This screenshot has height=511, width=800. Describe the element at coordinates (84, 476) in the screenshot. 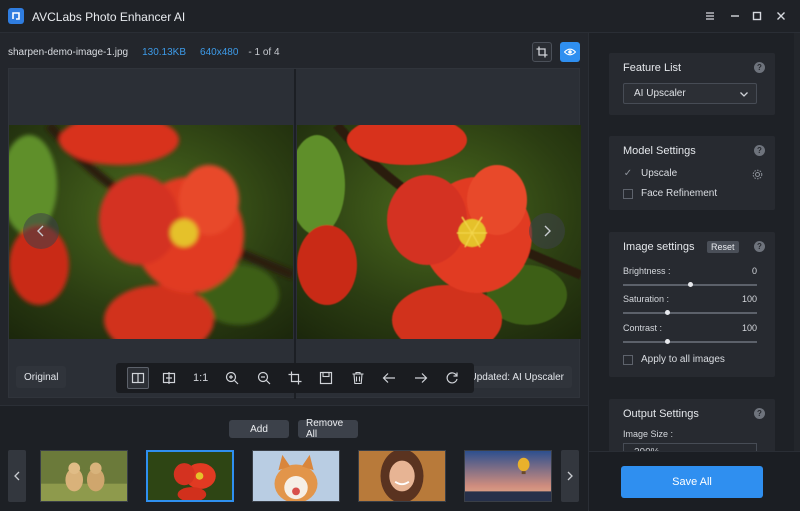

I see `thumbnail-puppies` at that location.